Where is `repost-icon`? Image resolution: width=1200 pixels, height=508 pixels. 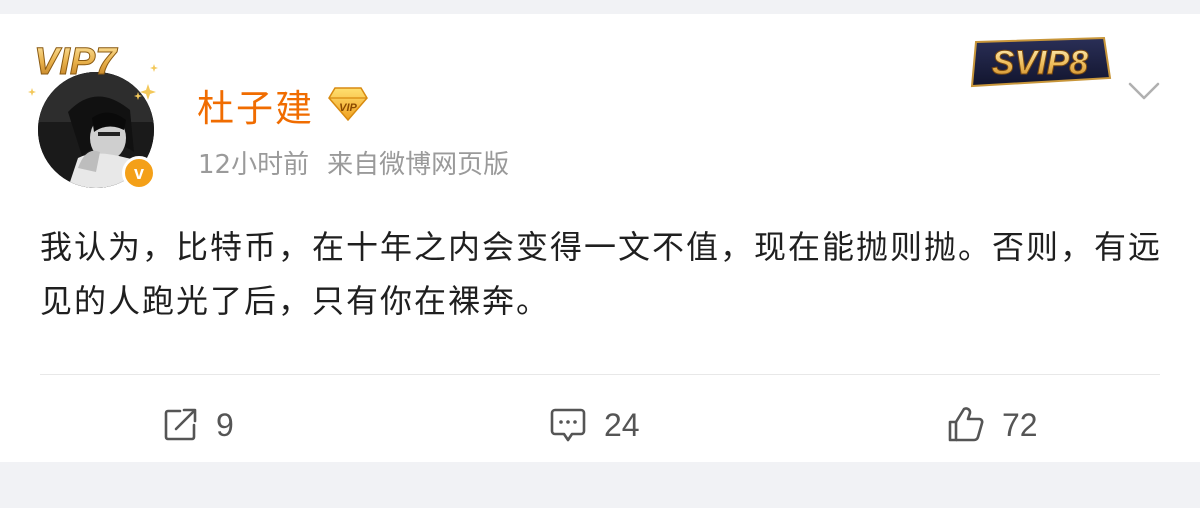
repost-icon is located at coordinates (180, 424).